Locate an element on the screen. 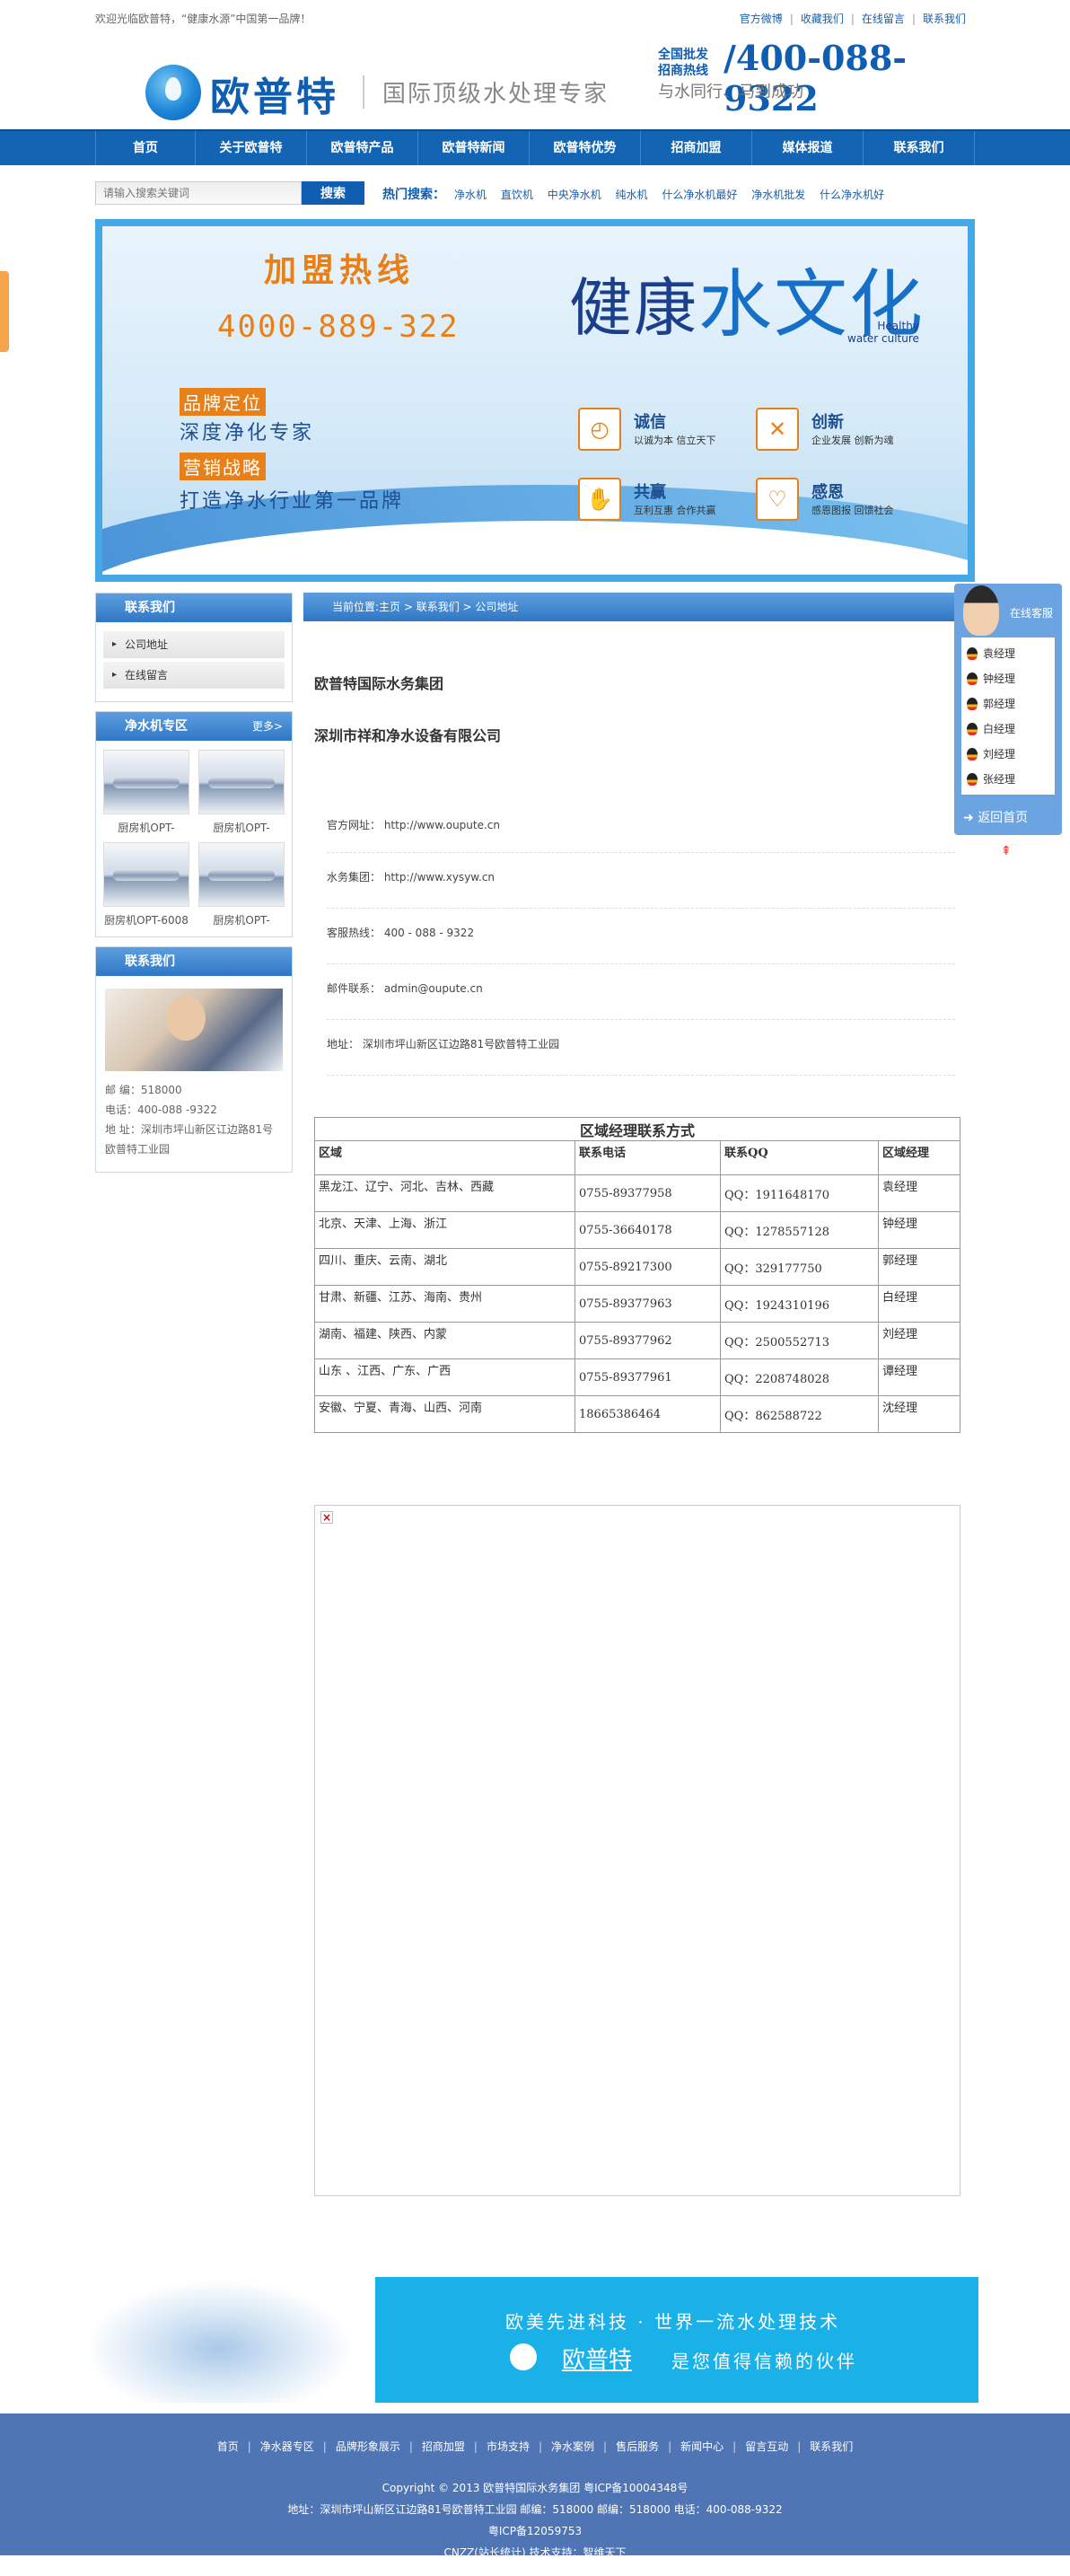 This screenshot has height=2576, width=1070. qq-contact-item: 郭经理 is located at coordinates (1008, 704).